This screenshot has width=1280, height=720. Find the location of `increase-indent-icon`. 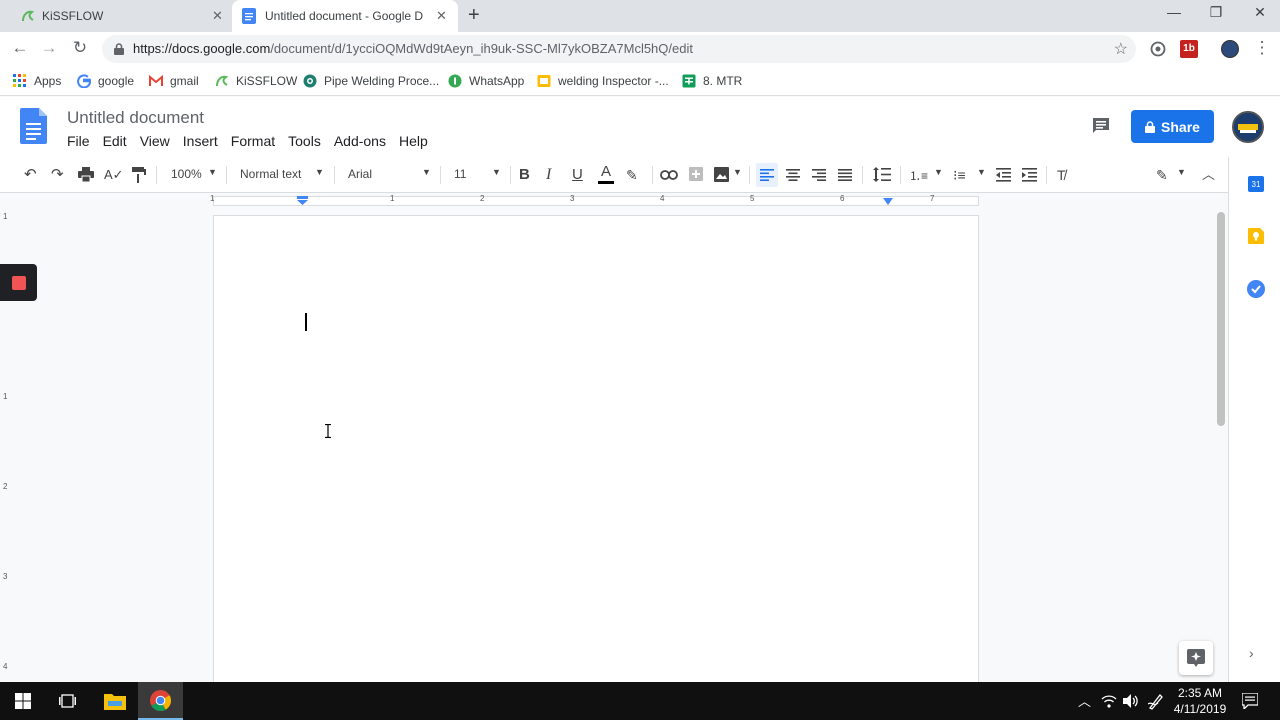

increase-indent-icon is located at coordinates (1029, 175).